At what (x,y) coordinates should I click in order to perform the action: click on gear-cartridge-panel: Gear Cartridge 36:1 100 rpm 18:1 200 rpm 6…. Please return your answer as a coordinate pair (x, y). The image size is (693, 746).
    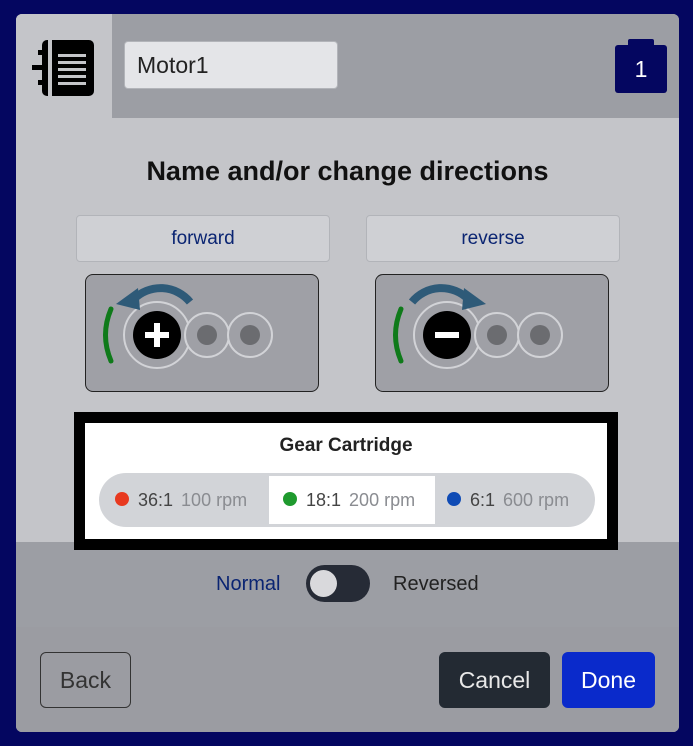
    Looking at the image, I should click on (346, 481).